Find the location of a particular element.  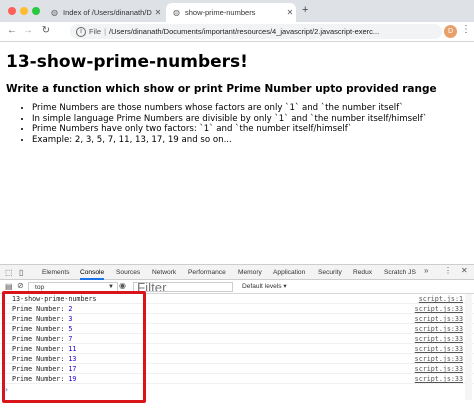

devtools-menu-icon: ⋮ is located at coordinates (448, 270).